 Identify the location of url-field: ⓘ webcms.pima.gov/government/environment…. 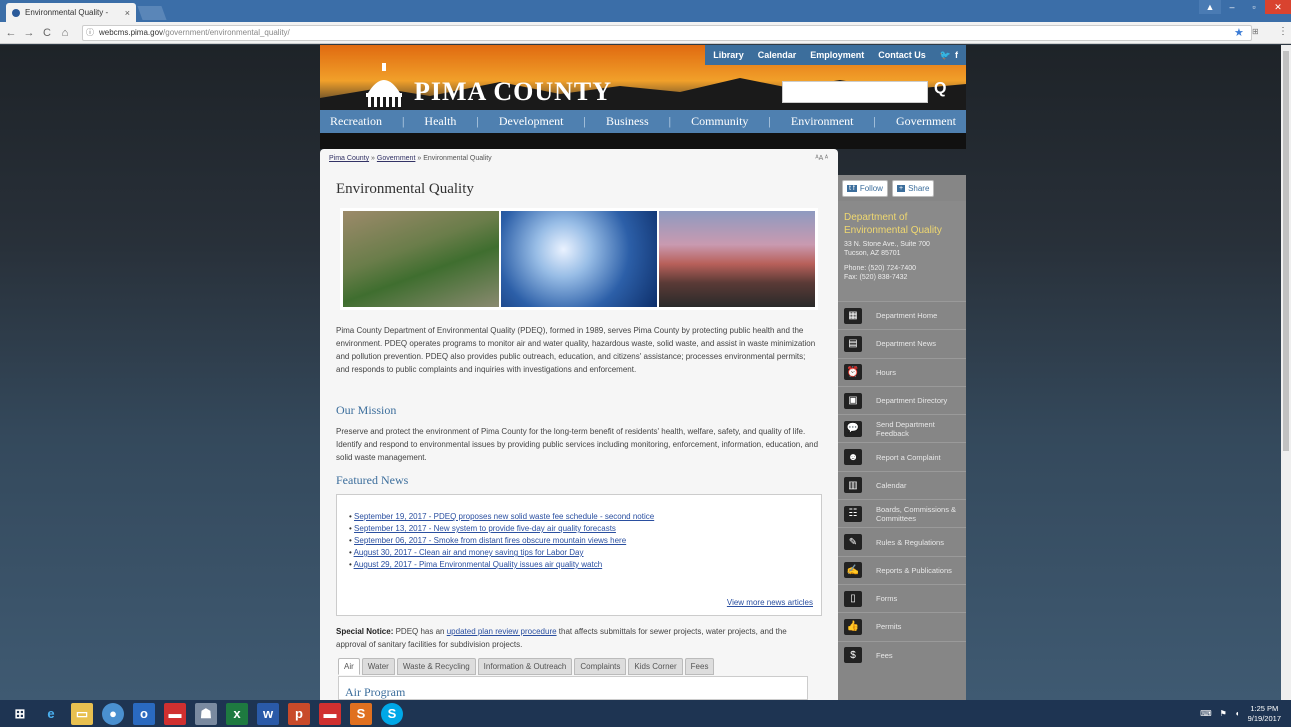
(667, 33).